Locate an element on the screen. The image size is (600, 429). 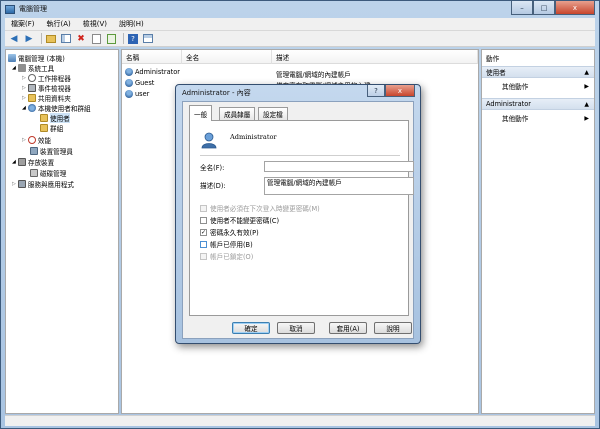
tree-item-label: 裝置管理員 is located at coordinates (56, 152).